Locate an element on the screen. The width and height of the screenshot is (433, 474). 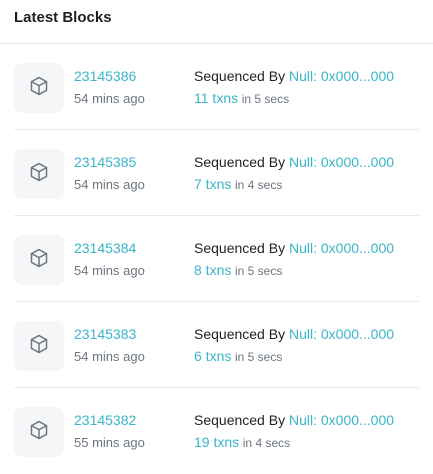
txn-count-link: 7 txns is located at coordinates (212, 184).